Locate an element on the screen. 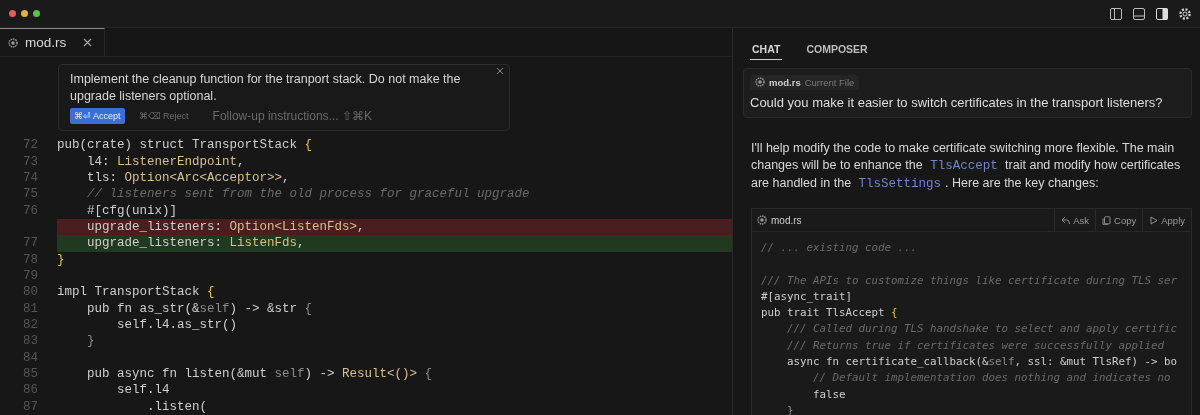 Image resolution: width=1200 pixels, height=415 pixels. minimize-window-button is located at coordinates (24, 13).